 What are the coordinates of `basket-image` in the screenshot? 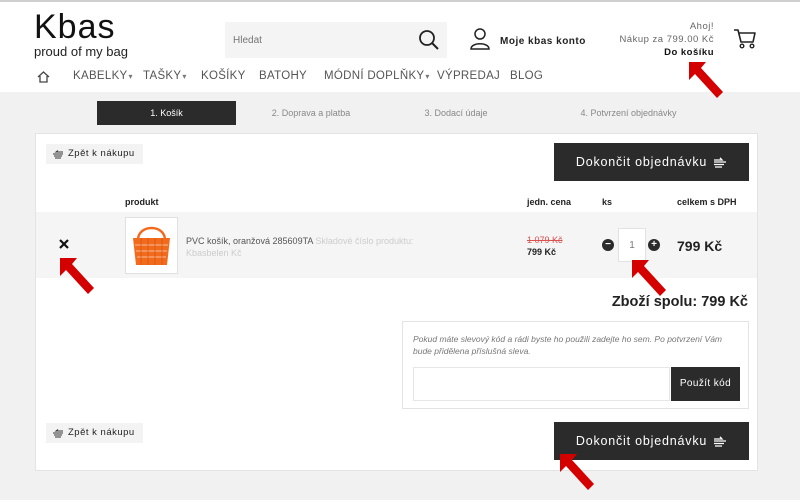 It's located at (151, 245).